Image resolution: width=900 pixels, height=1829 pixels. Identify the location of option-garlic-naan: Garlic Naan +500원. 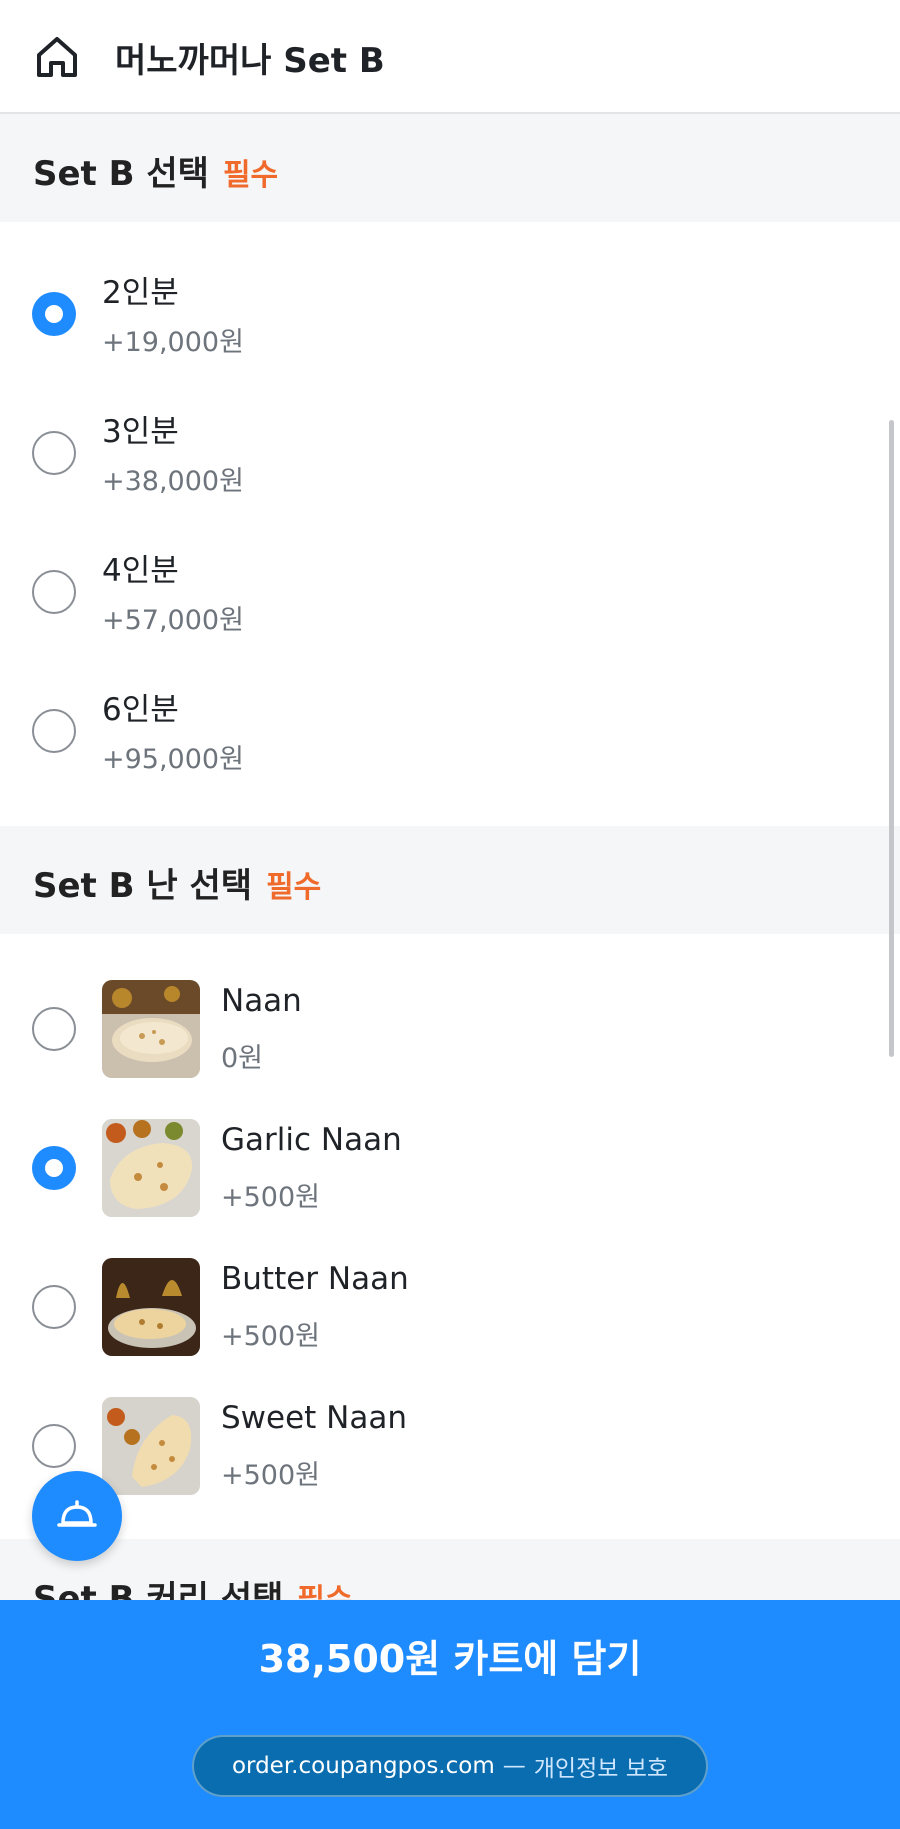
(450, 1168).